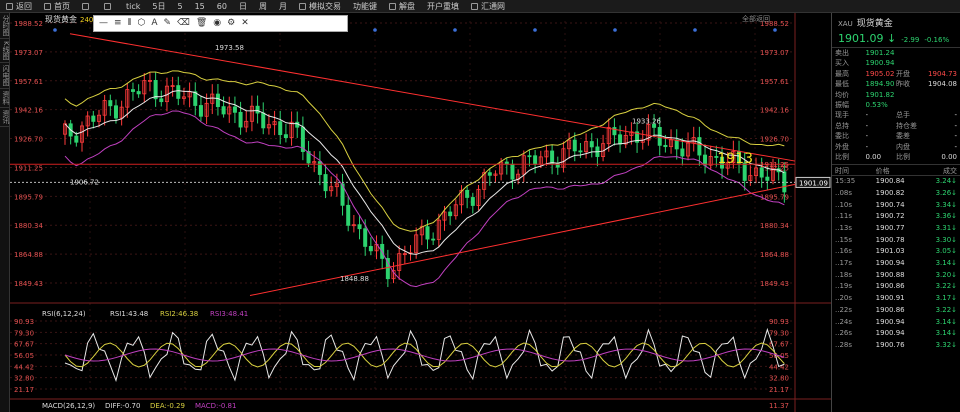 The image size is (960, 412). I want to click on toolbar-item: 5, so click(179, 6).